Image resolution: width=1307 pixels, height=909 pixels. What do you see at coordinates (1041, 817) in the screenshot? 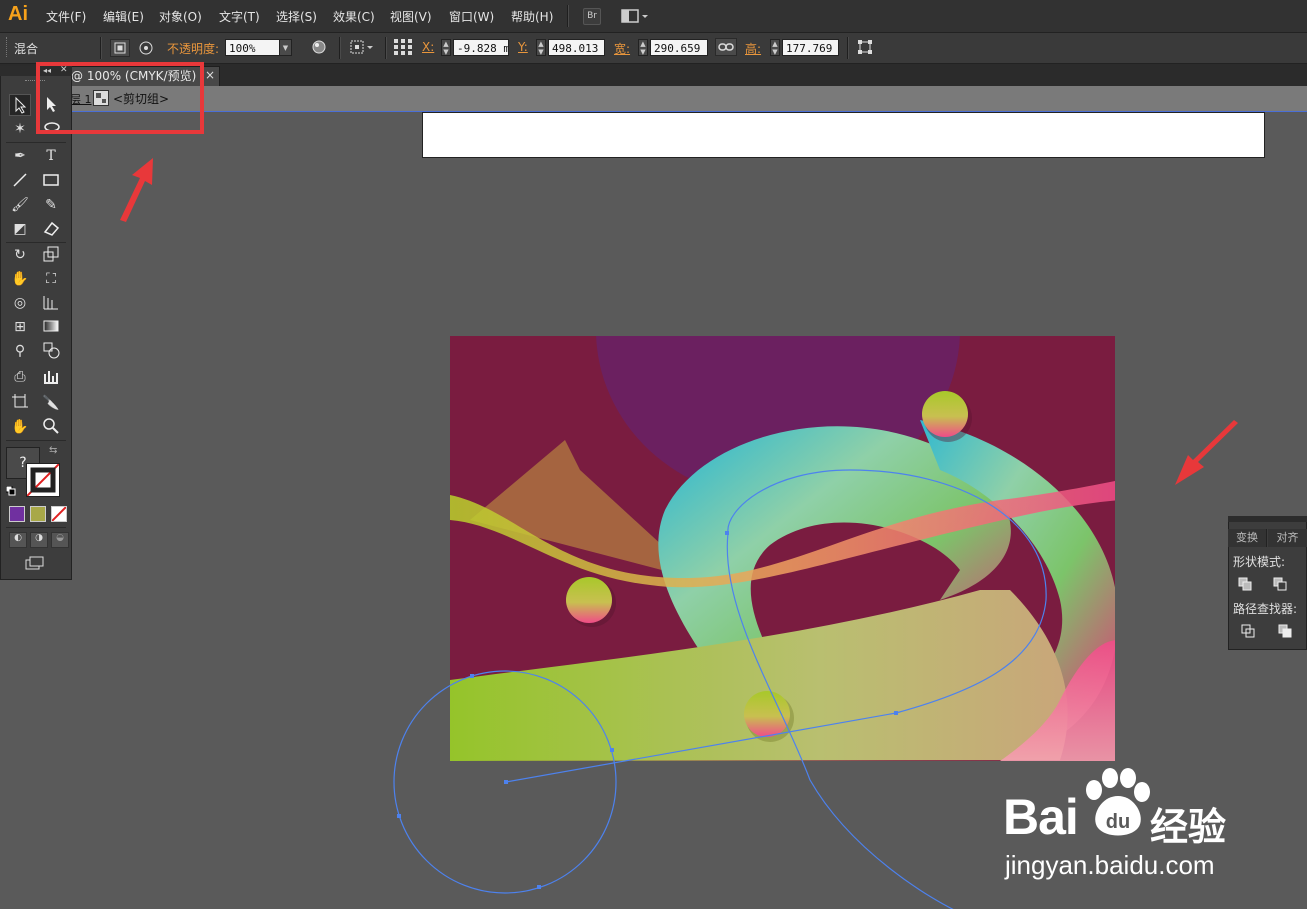
I see `baidu-wordmark: Bai` at bounding box center [1041, 817].